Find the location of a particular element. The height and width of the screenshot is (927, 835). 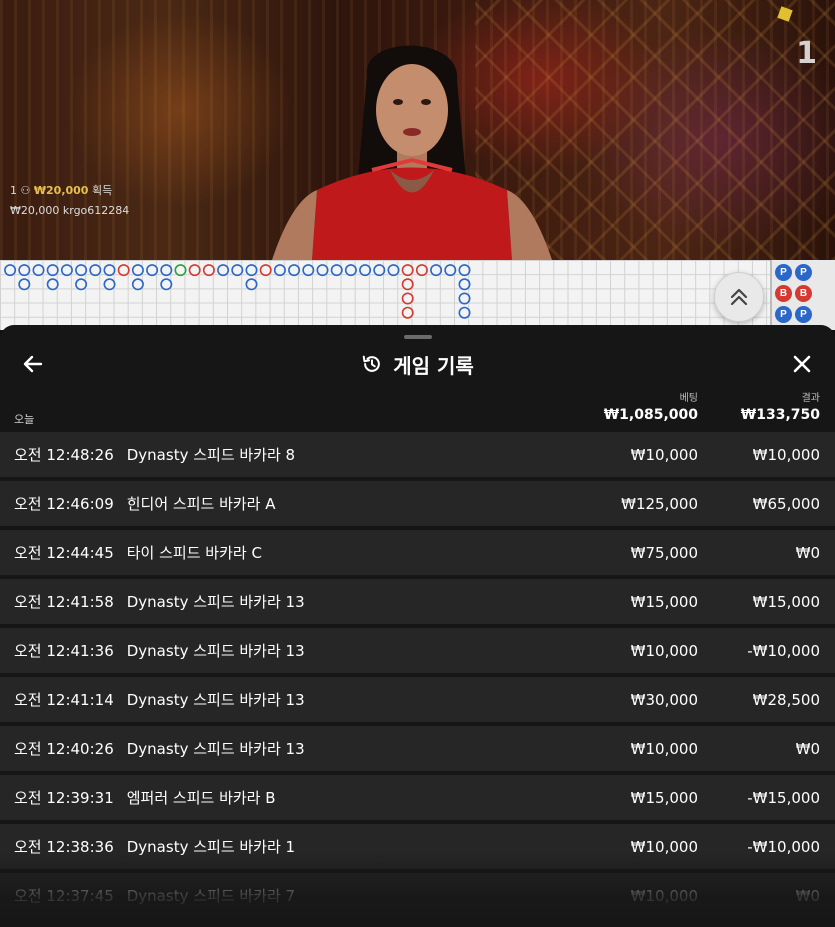

round-number: 1 is located at coordinates (806, 53).